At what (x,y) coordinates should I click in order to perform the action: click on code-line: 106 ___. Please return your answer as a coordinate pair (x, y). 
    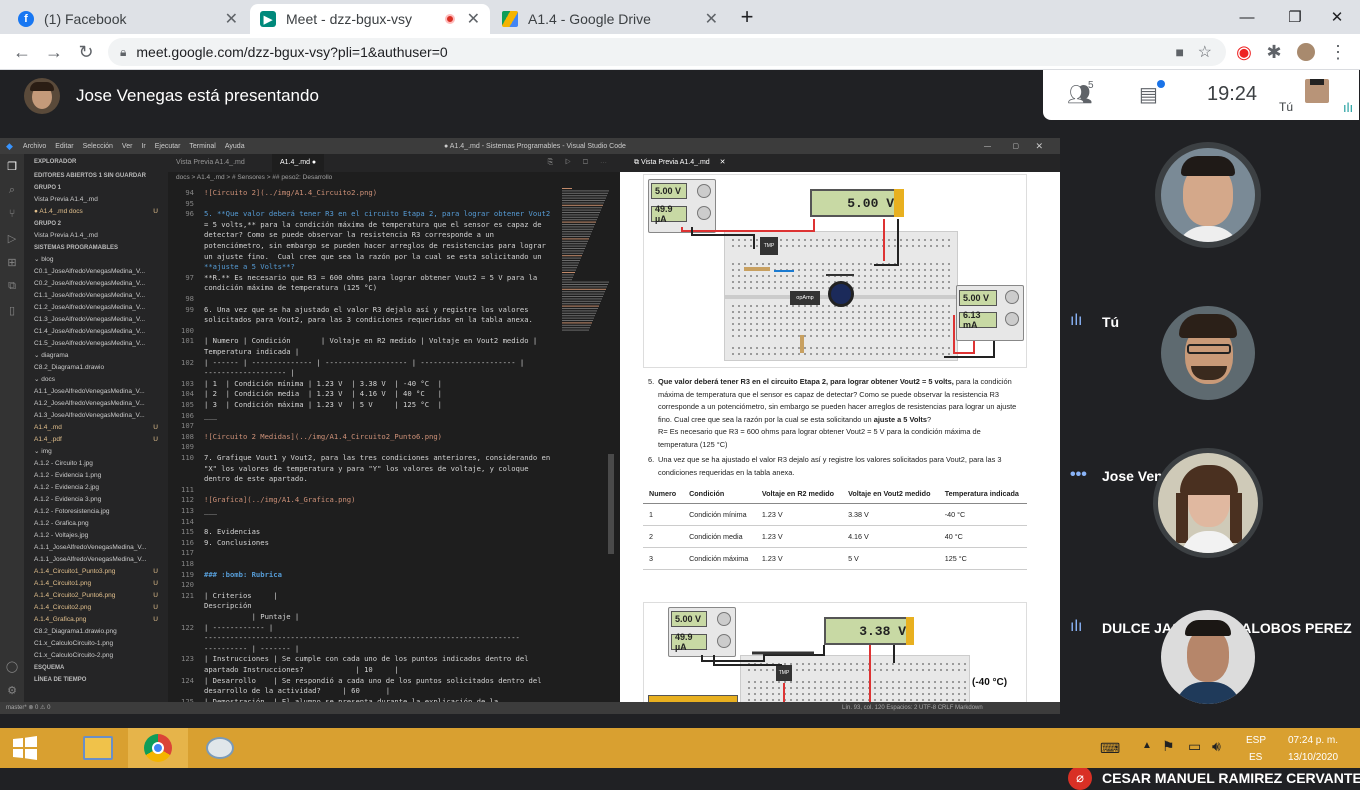
    Looking at the image, I should click on (363, 416).